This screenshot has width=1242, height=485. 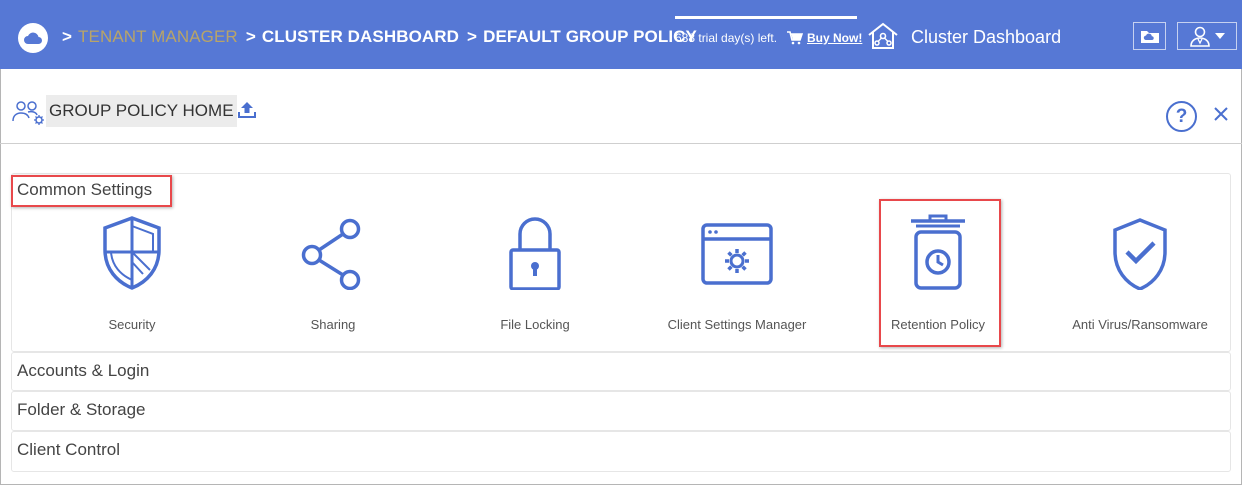 I want to click on anti-virus-ransomware-tile: Anti Virus/Ransomware, so click(x=1140, y=278).